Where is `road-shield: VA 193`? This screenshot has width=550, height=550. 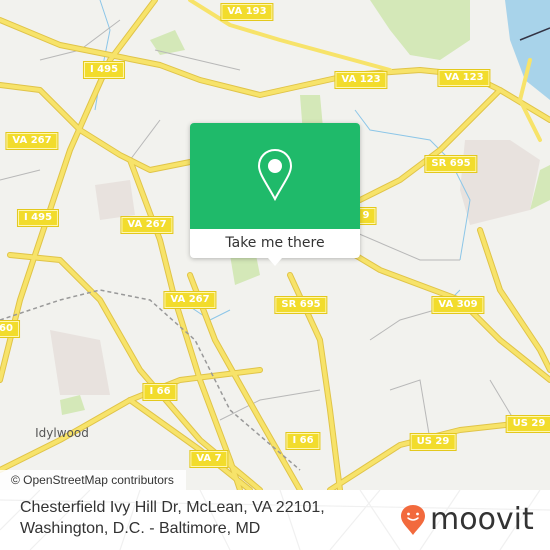
road-shield: VA 193 is located at coordinates (247, 12).